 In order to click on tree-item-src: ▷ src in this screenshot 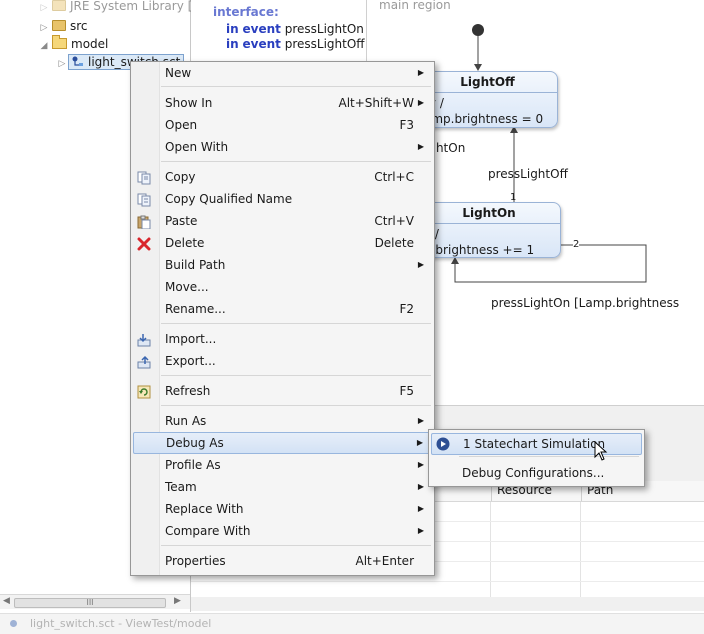, I will do `click(63, 26)`.